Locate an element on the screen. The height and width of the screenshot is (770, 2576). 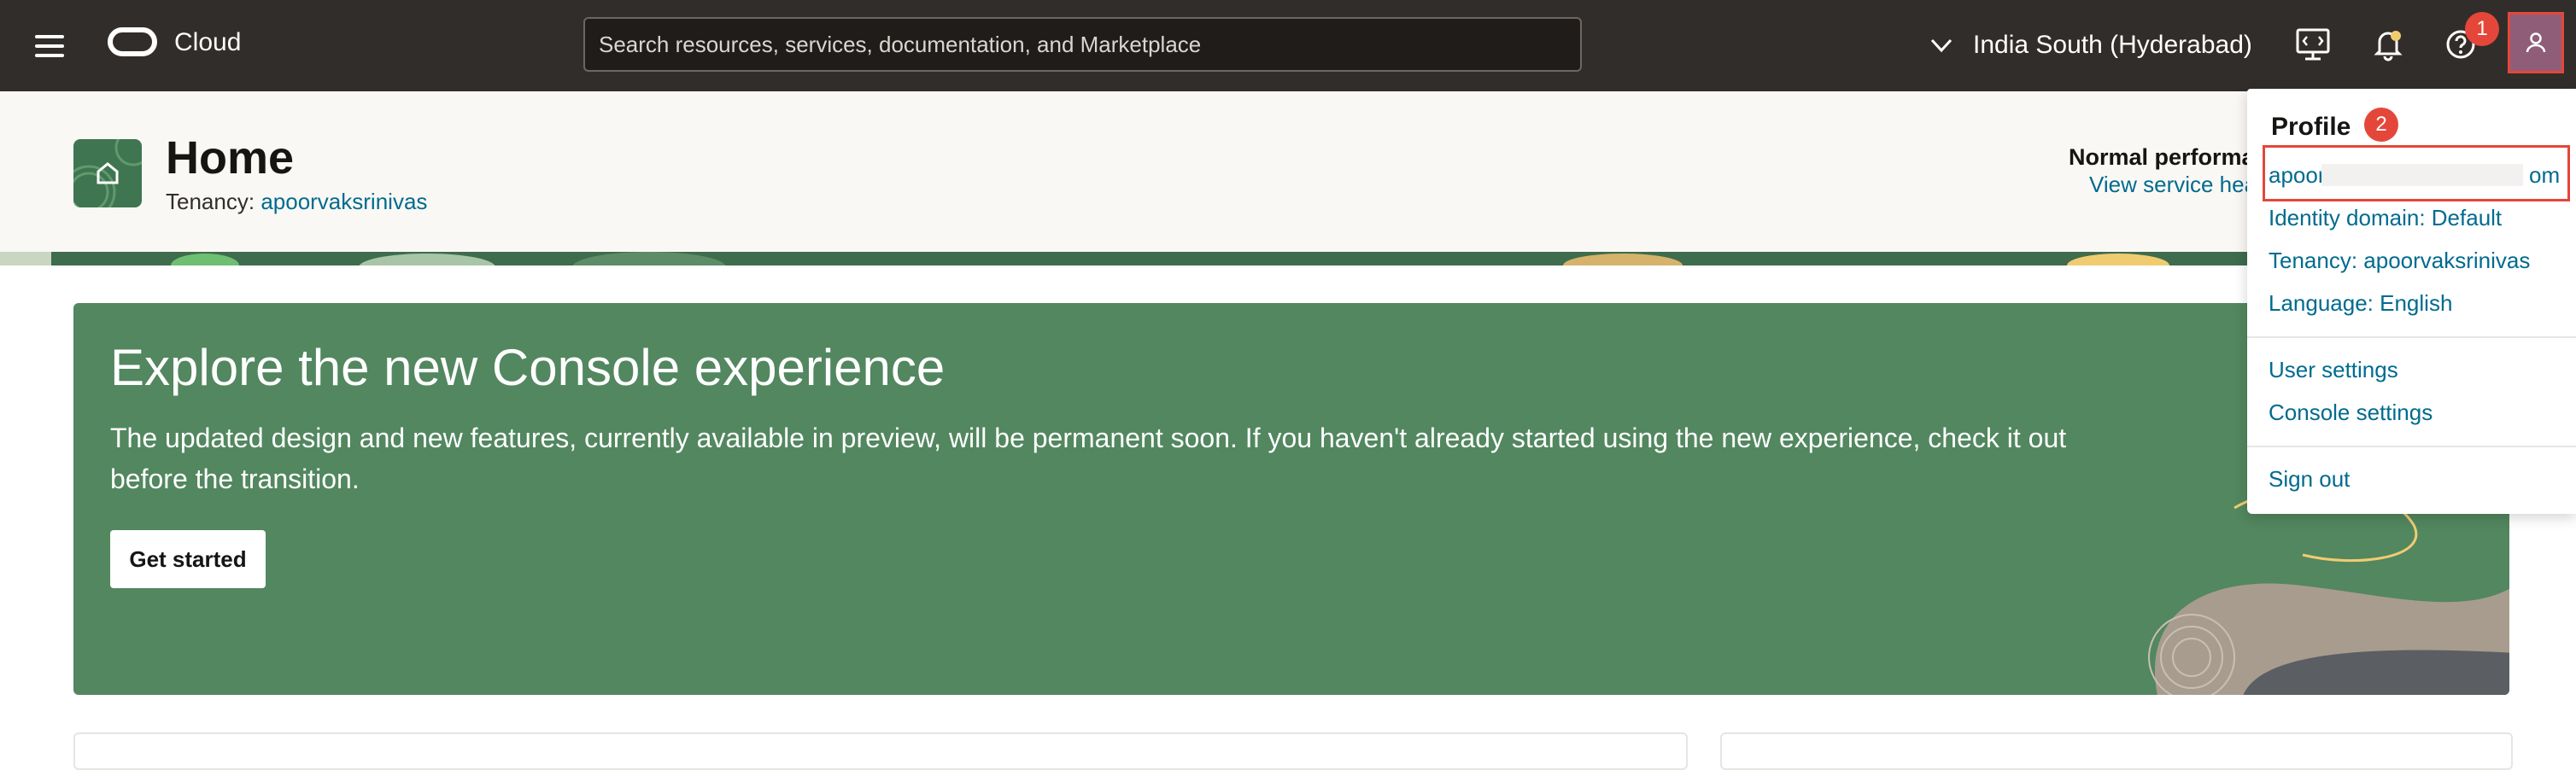
home-tile is located at coordinates (107, 173).